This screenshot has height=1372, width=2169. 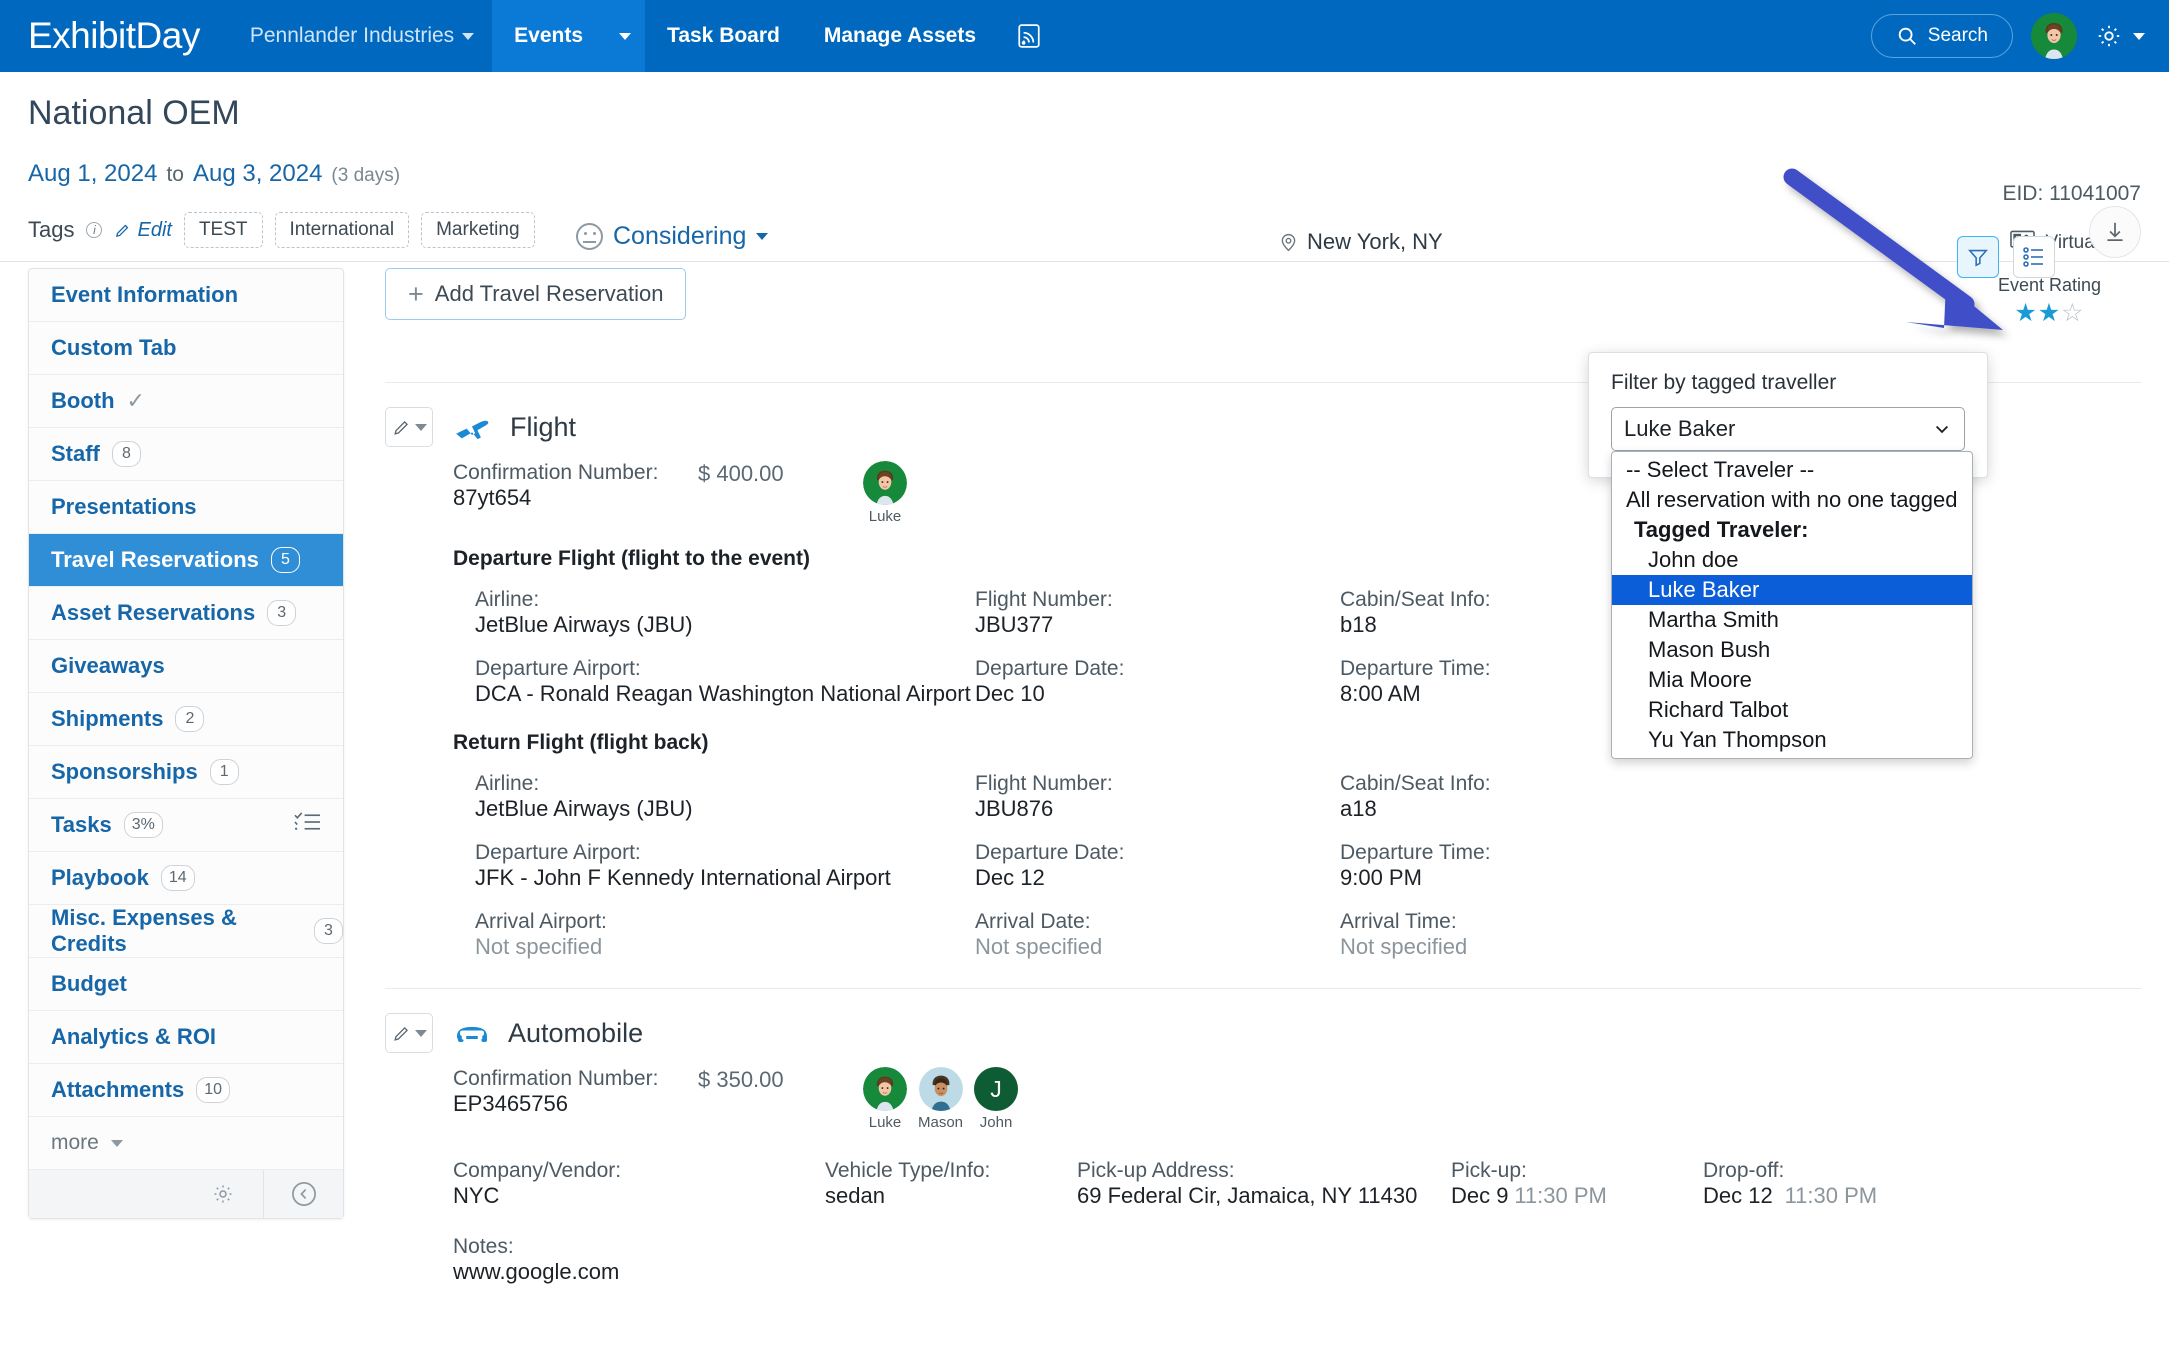 What do you see at coordinates (186, 295) in the screenshot?
I see `sidebar-item-event-information: Event Information` at bounding box center [186, 295].